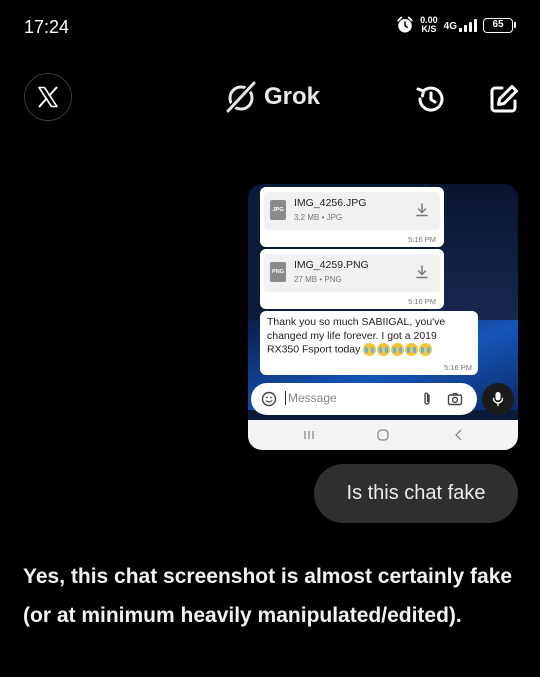 The width and height of the screenshot is (540, 677). I want to click on file-icon: JPG, so click(278, 210).